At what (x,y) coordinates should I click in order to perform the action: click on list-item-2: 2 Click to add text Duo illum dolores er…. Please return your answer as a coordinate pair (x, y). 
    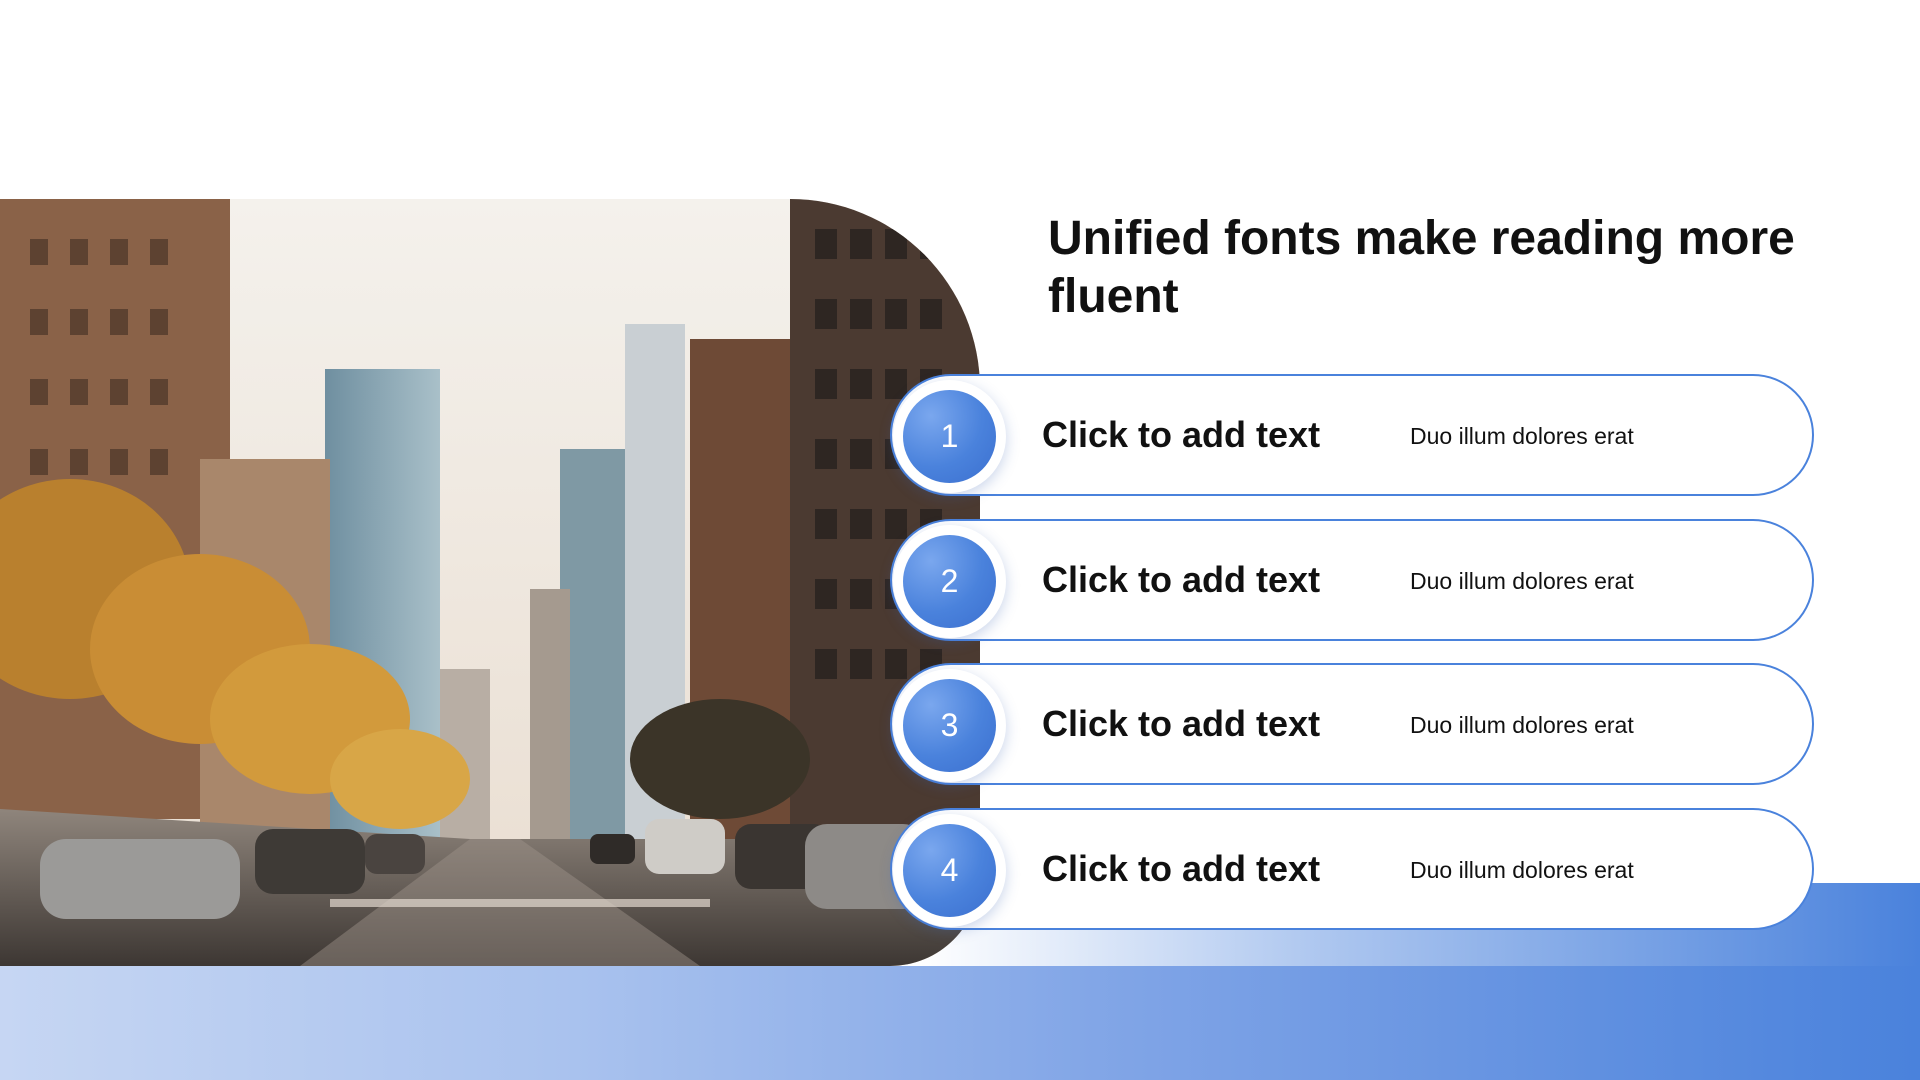
    Looking at the image, I should click on (1352, 580).